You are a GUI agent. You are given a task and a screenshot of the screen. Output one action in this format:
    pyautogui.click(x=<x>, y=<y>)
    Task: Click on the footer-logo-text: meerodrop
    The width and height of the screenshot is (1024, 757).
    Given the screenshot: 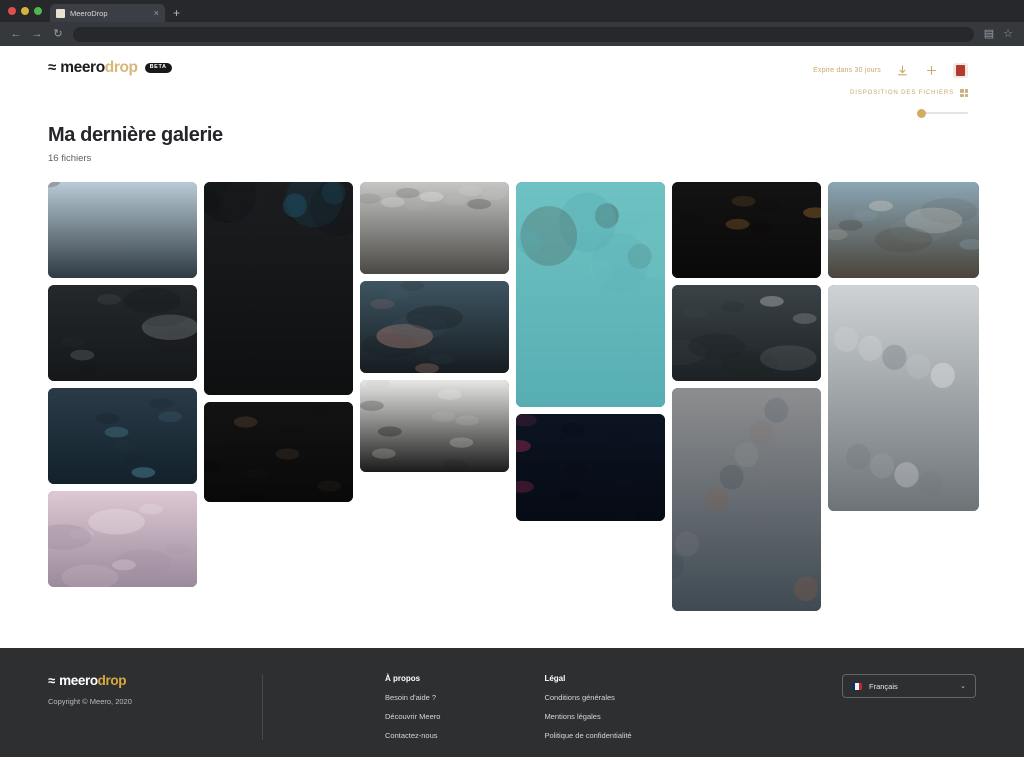 What is the action you would take?
    pyautogui.click(x=92, y=681)
    